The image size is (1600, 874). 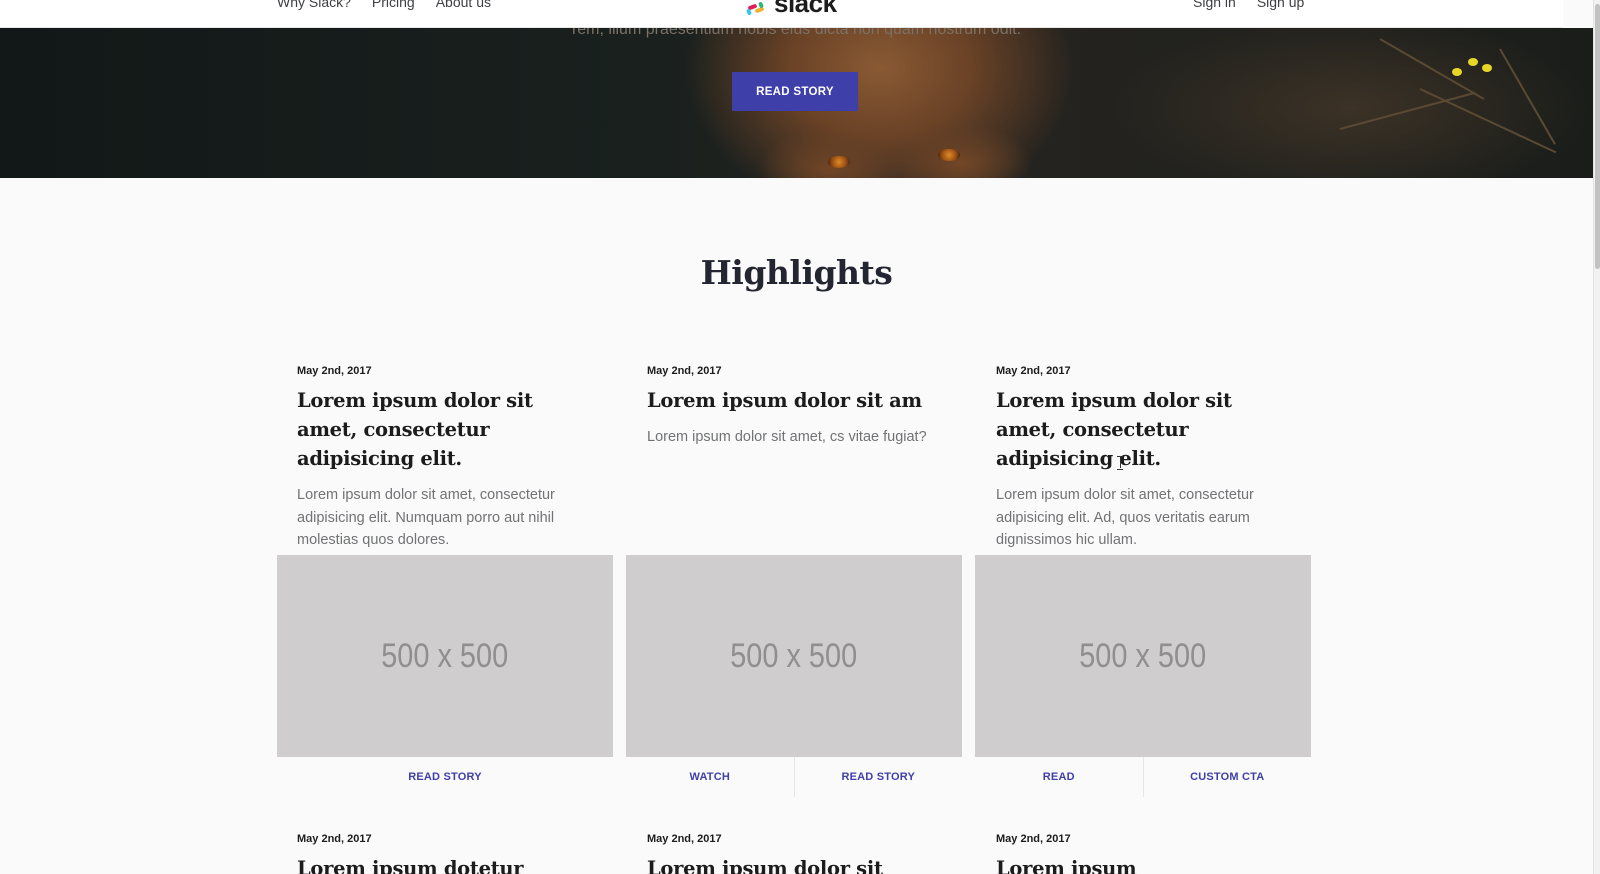 What do you see at coordinates (1596, 437) in the screenshot?
I see `page-scrollbar` at bounding box center [1596, 437].